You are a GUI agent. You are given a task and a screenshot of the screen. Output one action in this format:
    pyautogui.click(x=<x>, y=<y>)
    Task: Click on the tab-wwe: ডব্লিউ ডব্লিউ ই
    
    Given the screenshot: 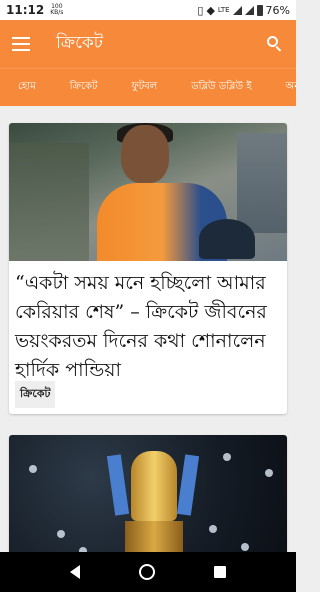 What is the action you would take?
    pyautogui.click(x=221, y=87)
    